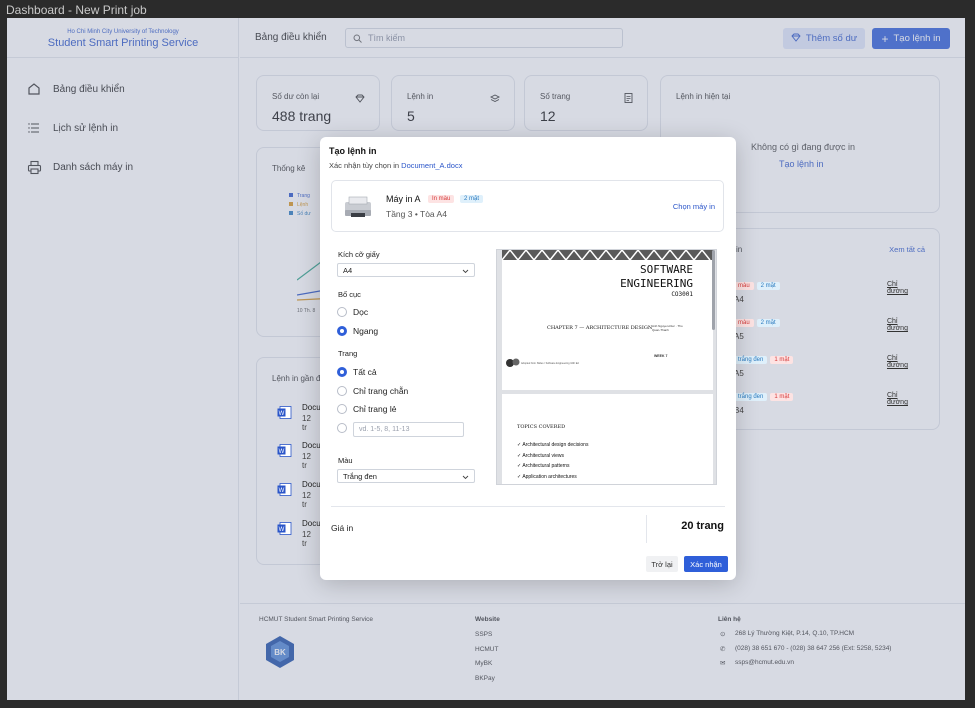 This screenshot has height=708, width=975. What do you see at coordinates (359, 254) in the screenshot?
I see `paper-size-label: Kích cỡ giấy` at bounding box center [359, 254].